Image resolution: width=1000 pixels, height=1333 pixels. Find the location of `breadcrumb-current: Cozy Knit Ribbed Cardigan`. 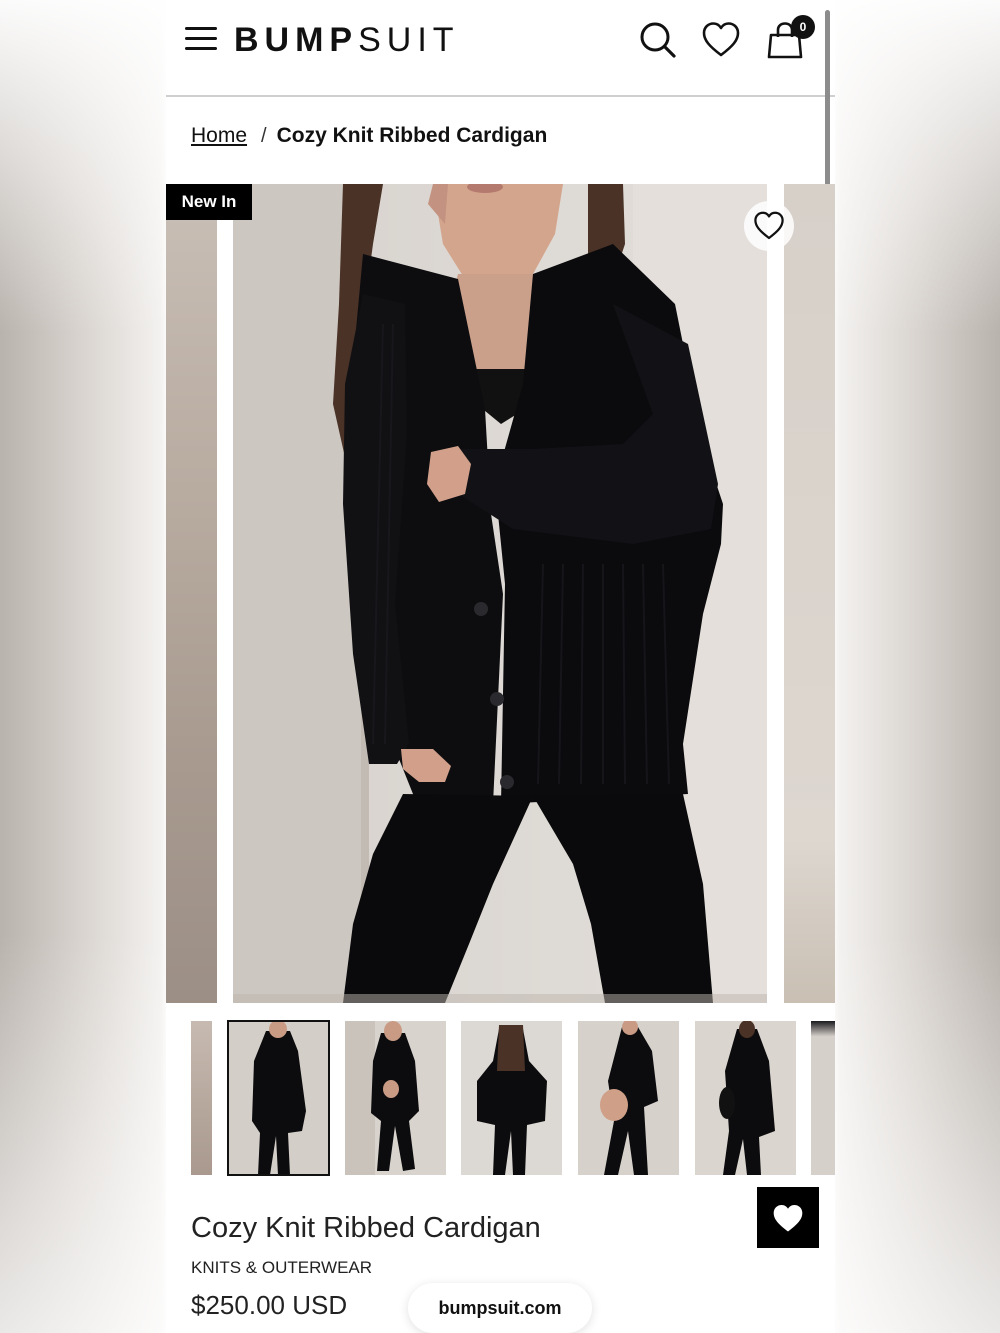

breadcrumb-current: Cozy Knit Ribbed Cardigan is located at coordinates (412, 135).